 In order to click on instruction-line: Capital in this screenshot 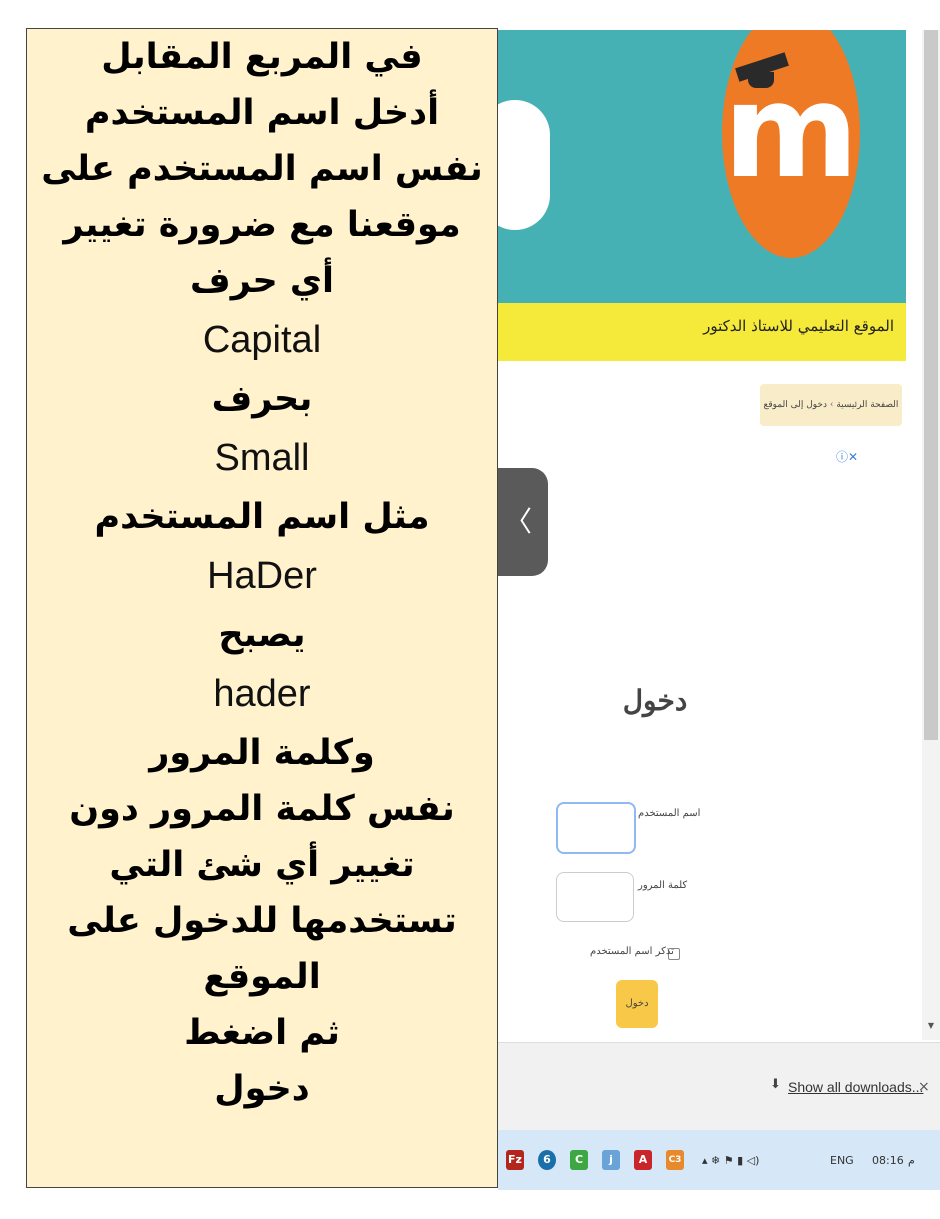, I will do `click(262, 340)`.